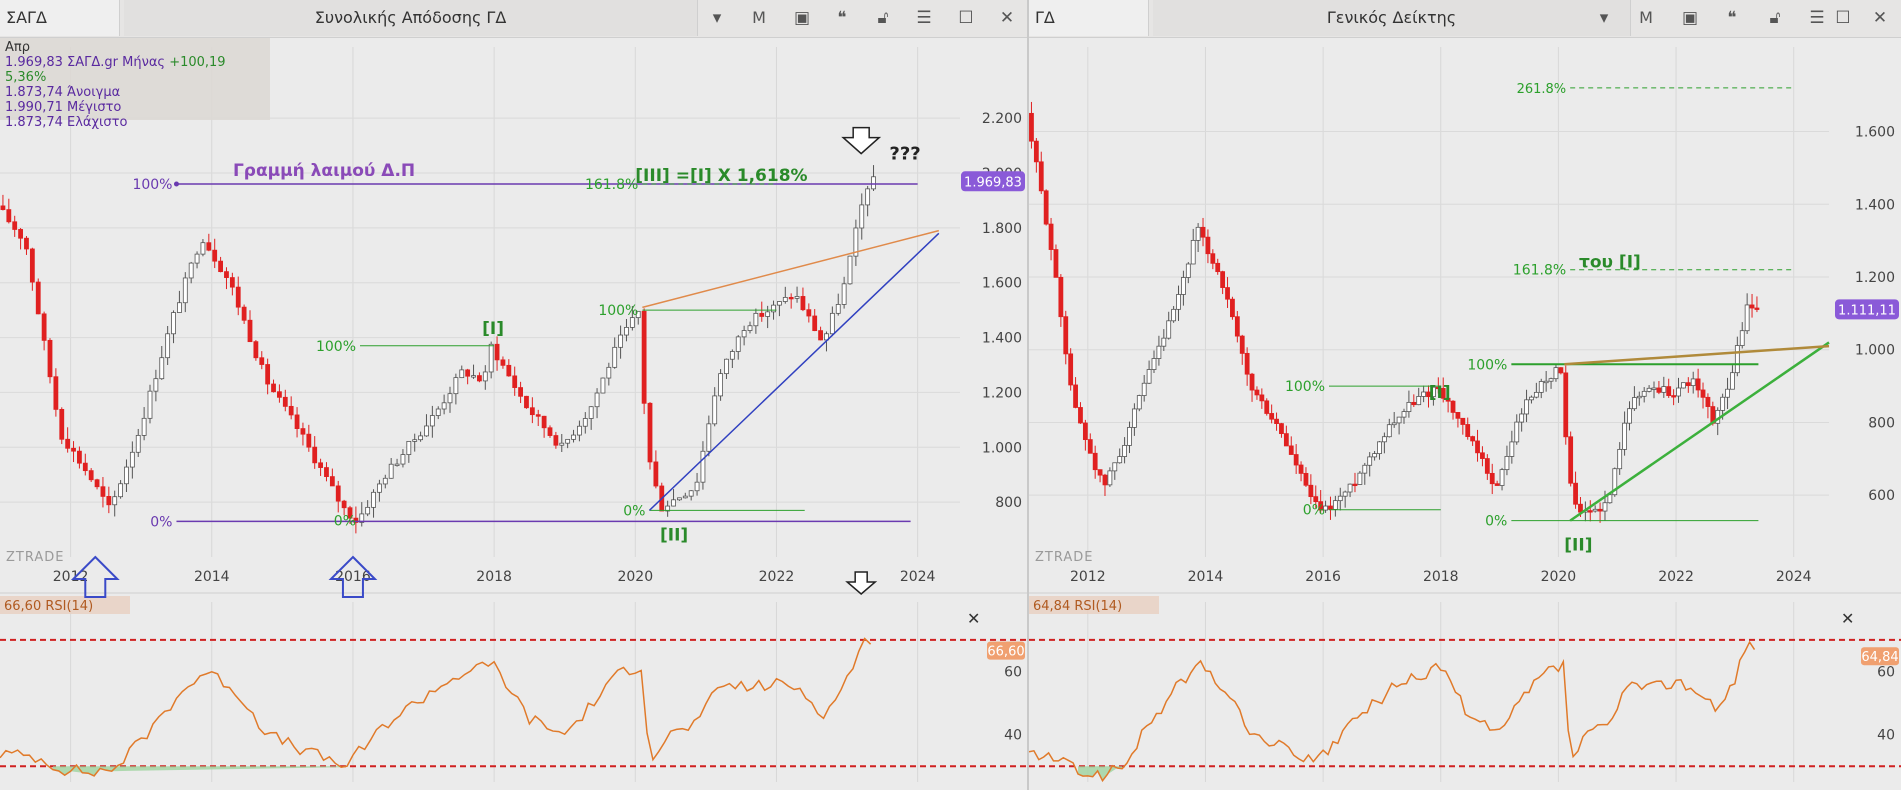 This screenshot has width=1901, height=790. Describe the element at coordinates (1206, 577) in the screenshot. I see `x-tick-label: 2014` at that location.